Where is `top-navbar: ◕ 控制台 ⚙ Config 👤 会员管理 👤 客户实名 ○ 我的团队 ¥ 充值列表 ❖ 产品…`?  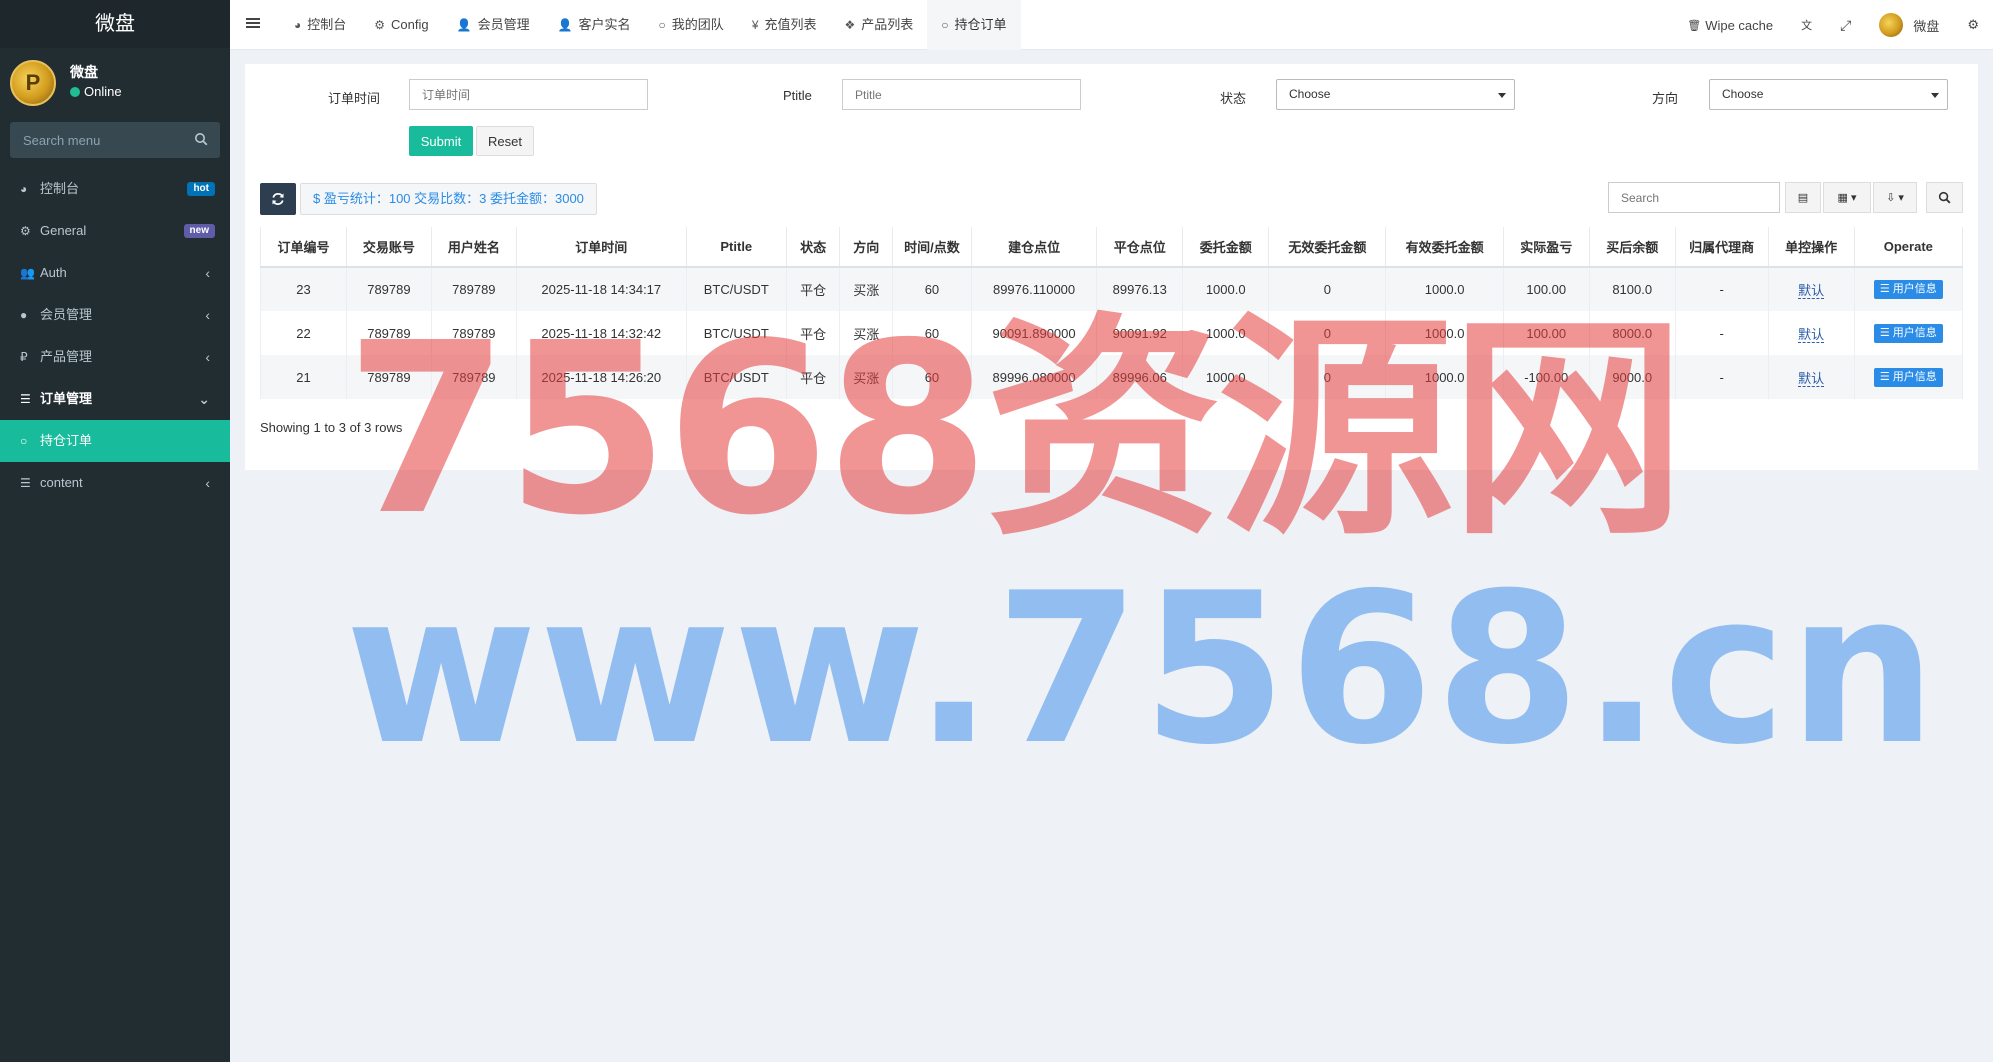
top-navbar: ◕ 控制台 ⚙ Config 👤 会员管理 👤 客户实名 ○ 我的团队 ¥ 充值列表 ❖ 产品… is located at coordinates (1111, 25).